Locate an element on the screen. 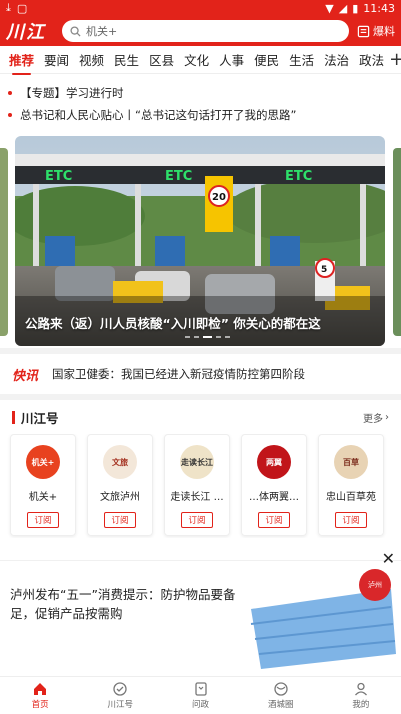 Image resolution: width=401 pixels, height=714 pixels. nav-profile: 我的 is located at coordinates (361, 695).